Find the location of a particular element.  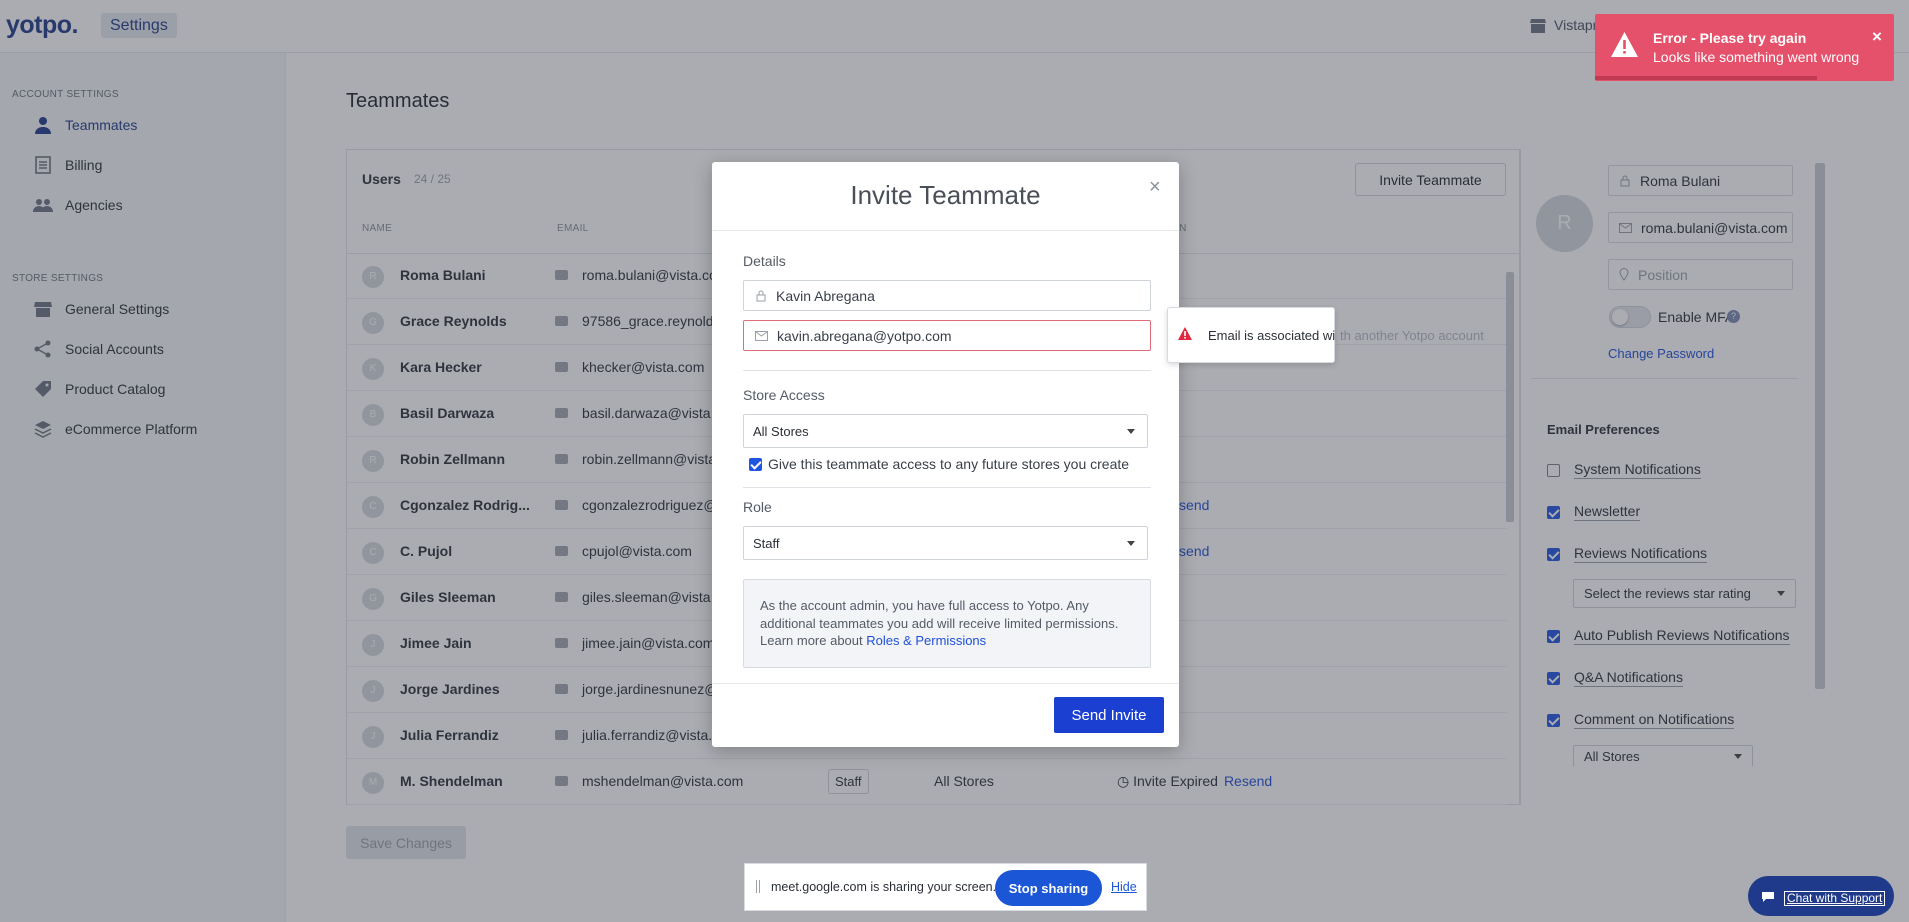

details-label: Details is located at coordinates (764, 261).